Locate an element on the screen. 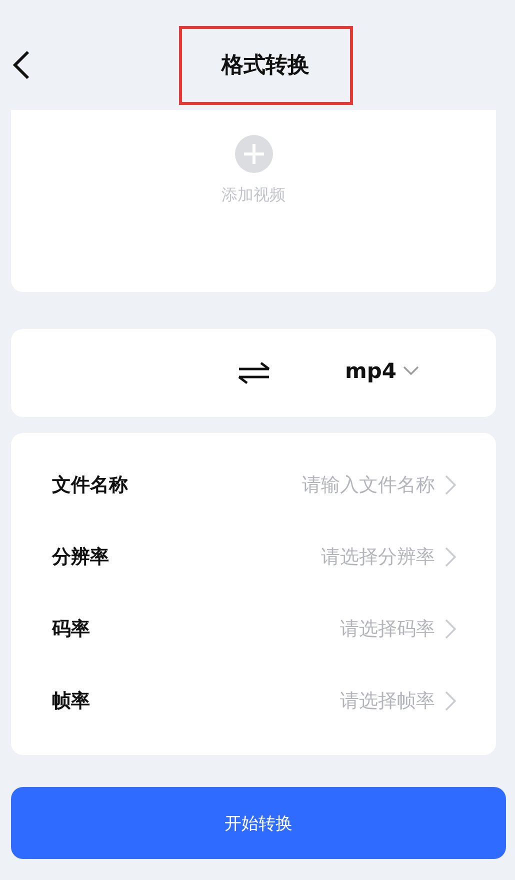 This screenshot has height=880, width=515. format-dropdown: mp4 is located at coordinates (382, 371).